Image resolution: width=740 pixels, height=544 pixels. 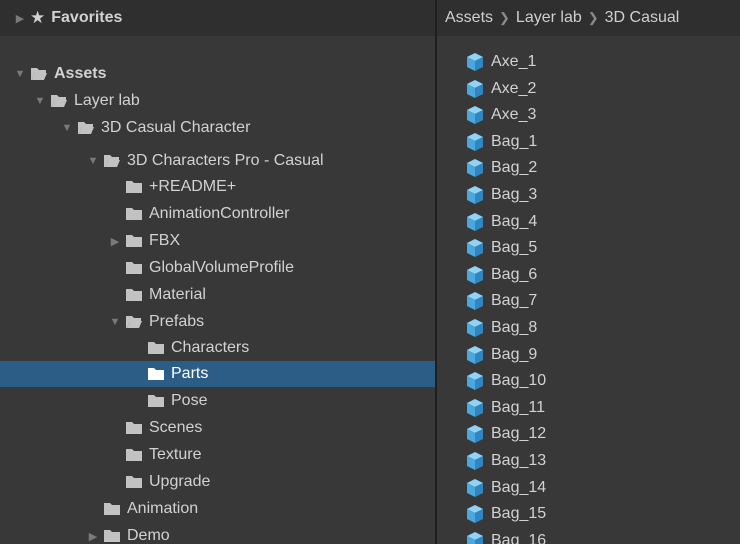 I want to click on asset-item-axe-3: Axe_3, so click(x=500, y=115).